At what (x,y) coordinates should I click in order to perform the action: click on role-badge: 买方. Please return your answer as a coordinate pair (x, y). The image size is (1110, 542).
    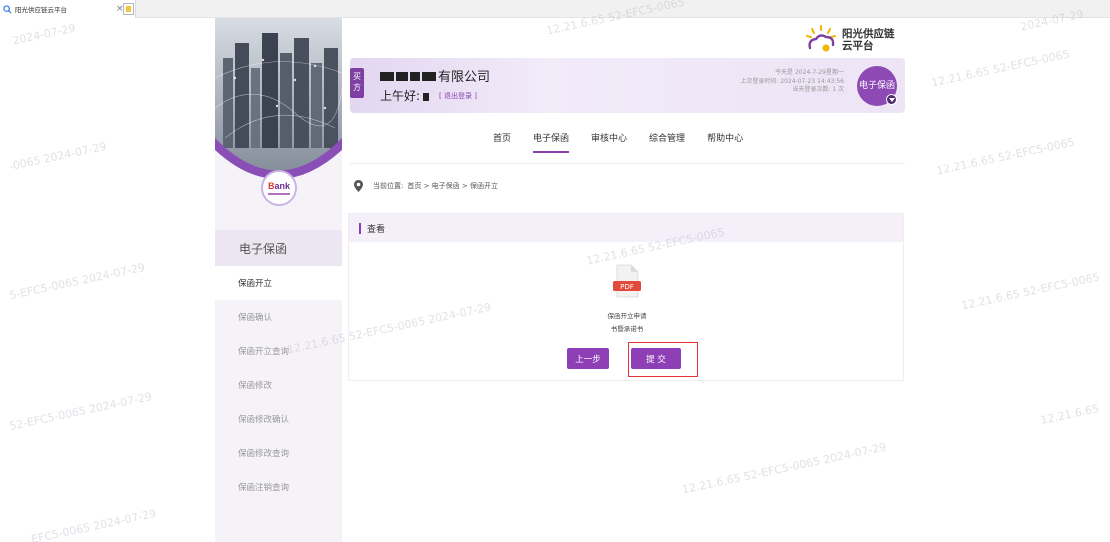
    Looking at the image, I should click on (357, 83).